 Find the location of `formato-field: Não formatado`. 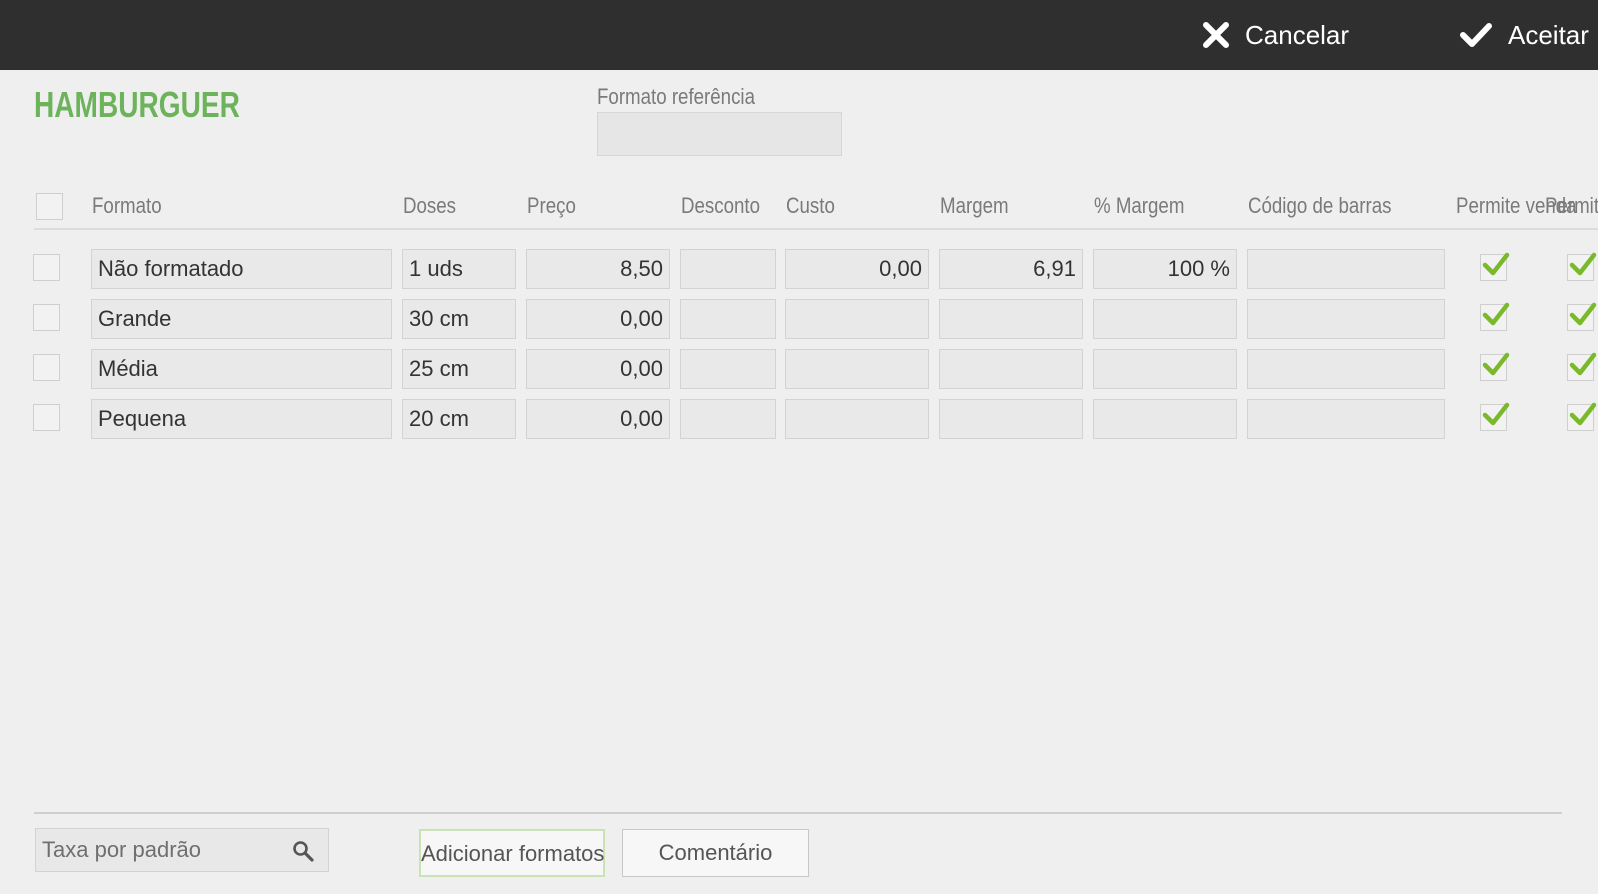

formato-field: Não formatado is located at coordinates (241, 269).